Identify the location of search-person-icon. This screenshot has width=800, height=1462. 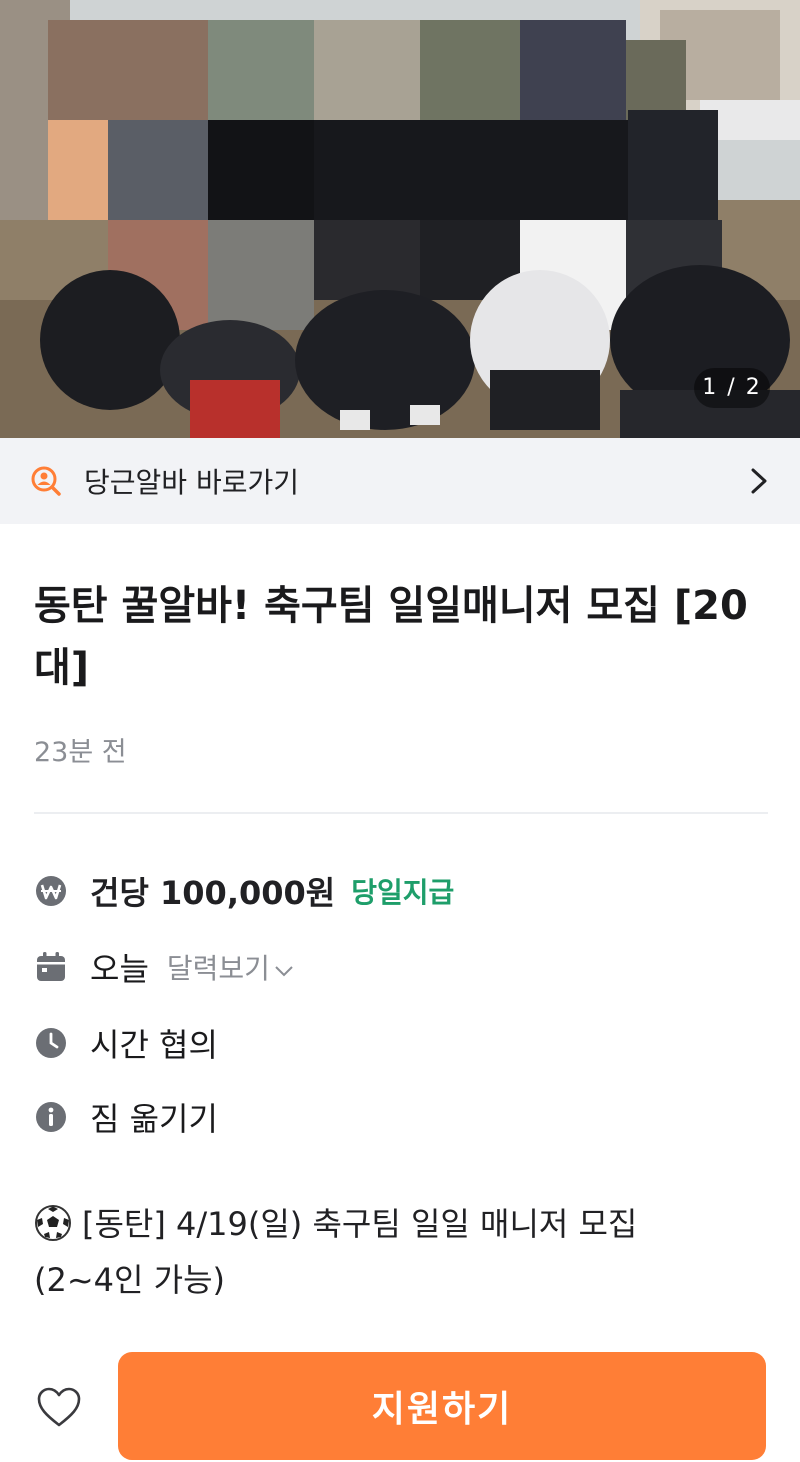
(46, 481).